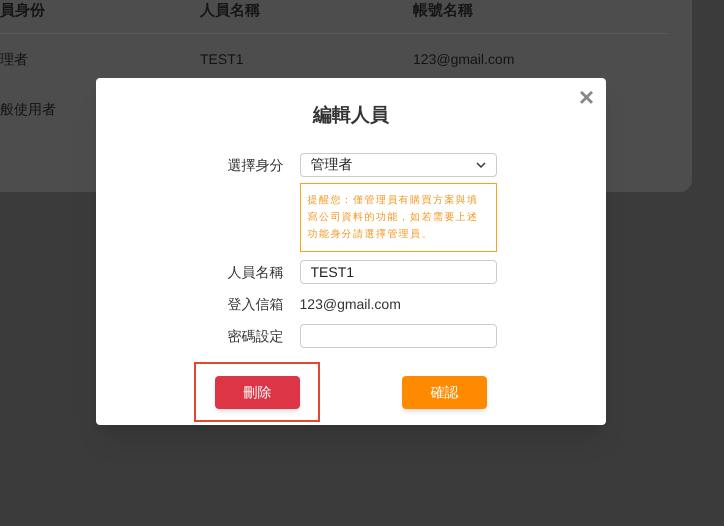 This screenshot has width=724, height=526. Describe the element at coordinates (230, 11) in the screenshot. I see `column-header: 人員名稱` at that location.